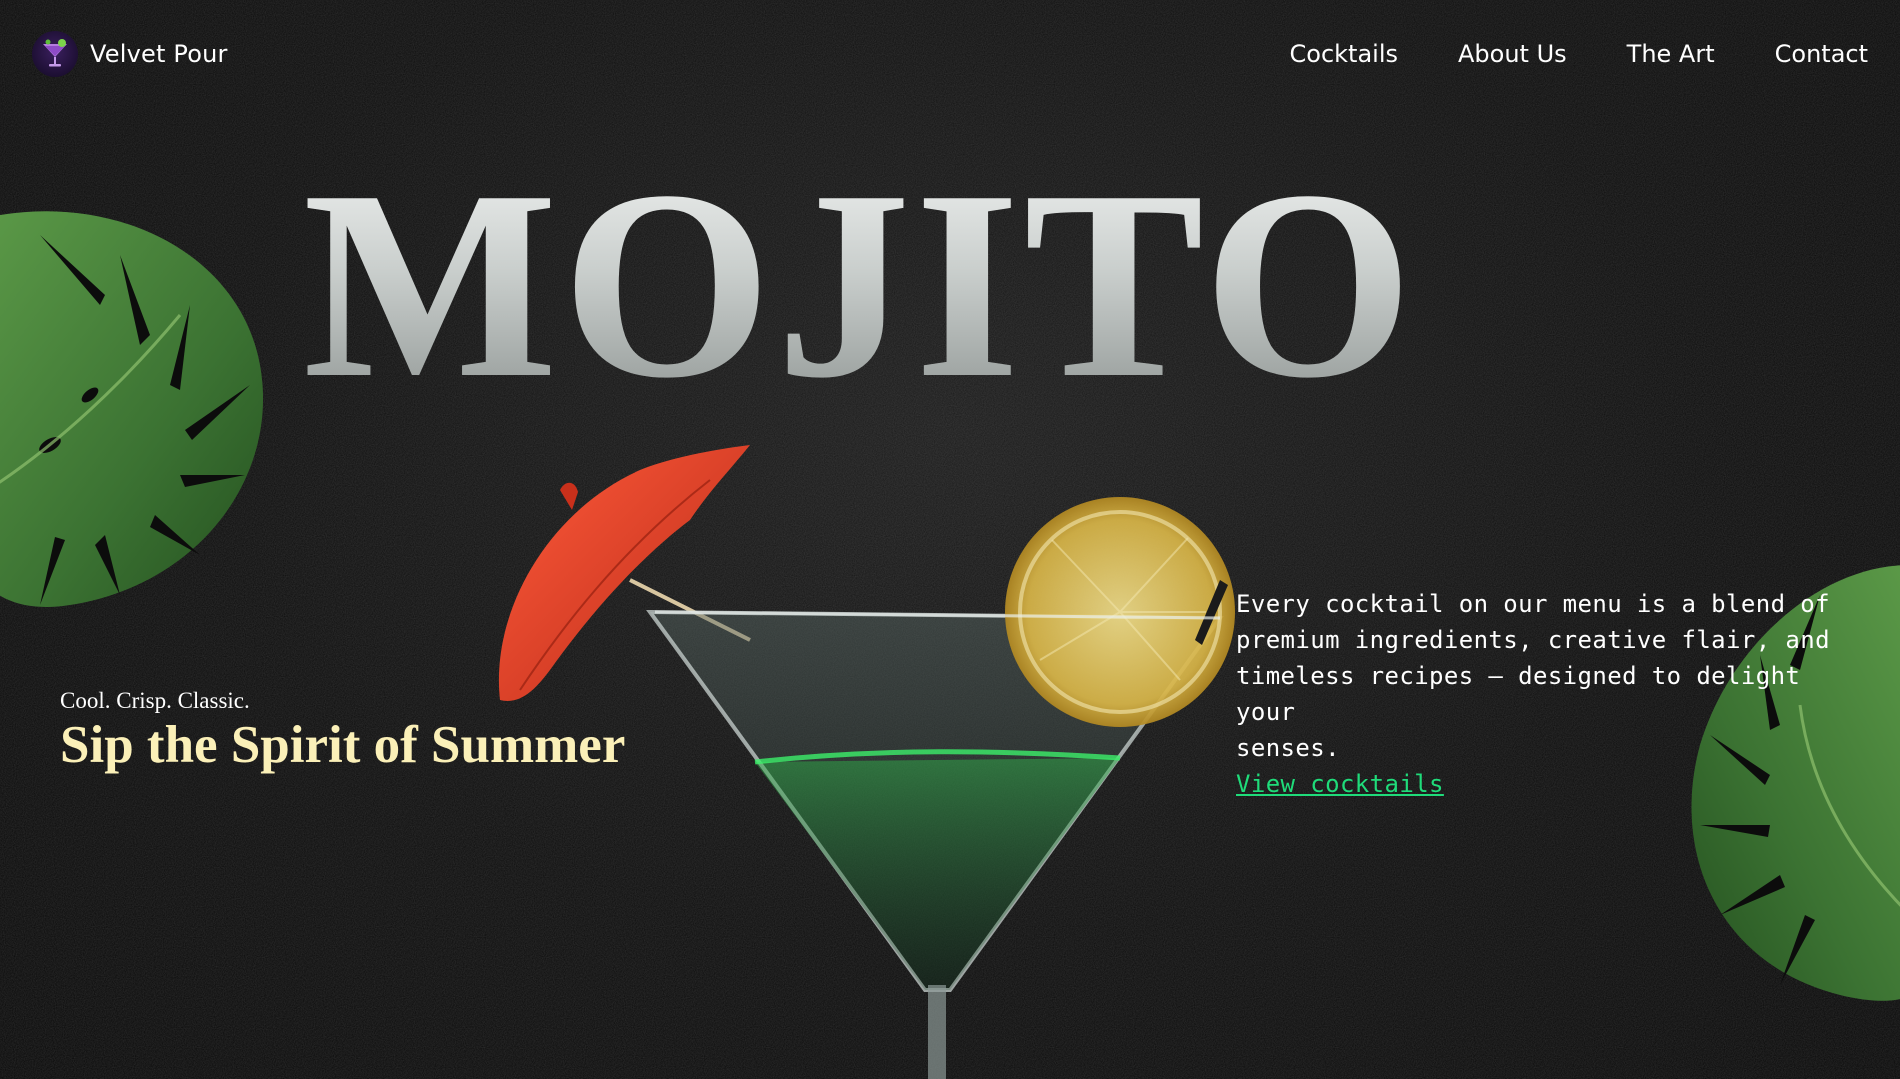 Image resolution: width=1900 pixels, height=1079 pixels. I want to click on brand-name: Velvet Pour, so click(159, 54).